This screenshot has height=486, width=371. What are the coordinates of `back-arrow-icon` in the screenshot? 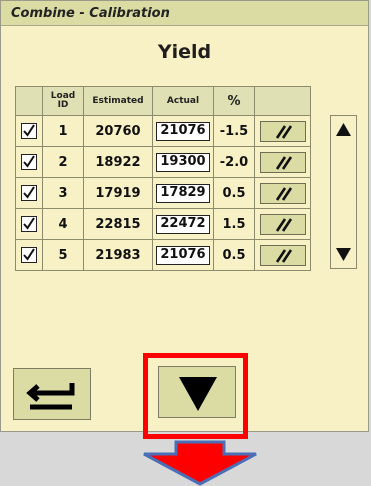 It's located at (50, 396).